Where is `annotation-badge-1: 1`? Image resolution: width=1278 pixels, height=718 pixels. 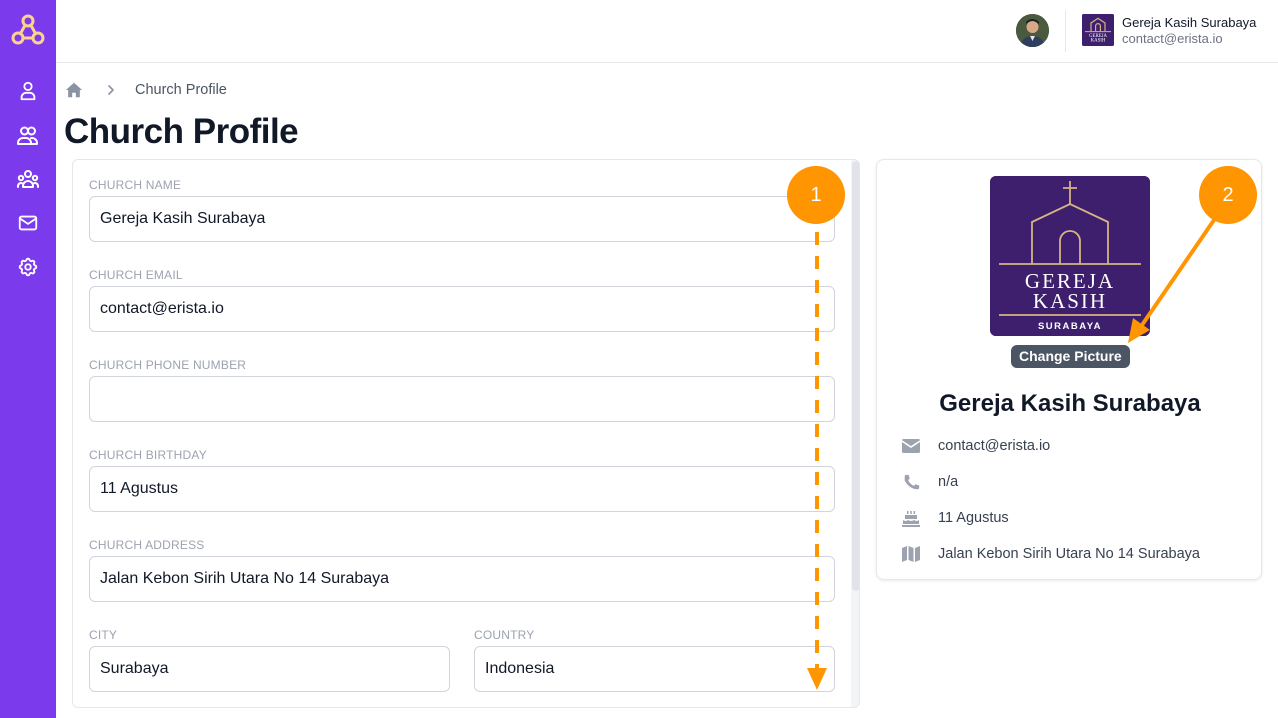 annotation-badge-1: 1 is located at coordinates (816, 195).